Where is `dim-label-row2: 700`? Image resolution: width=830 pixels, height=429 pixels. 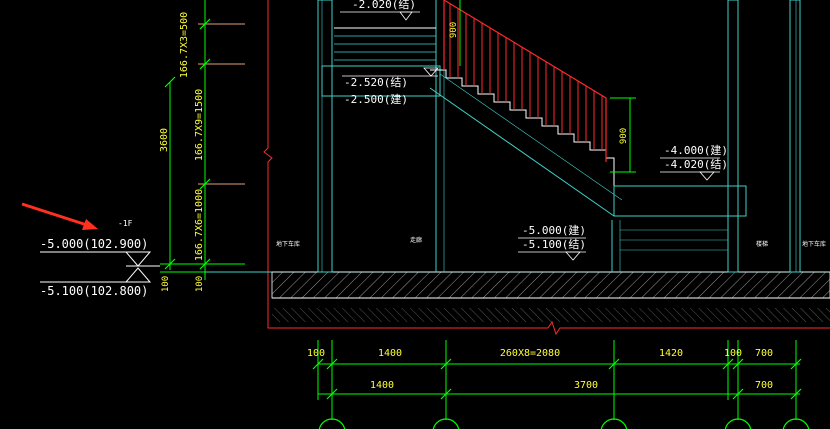
dim-label-row2: 700 is located at coordinates (764, 385).